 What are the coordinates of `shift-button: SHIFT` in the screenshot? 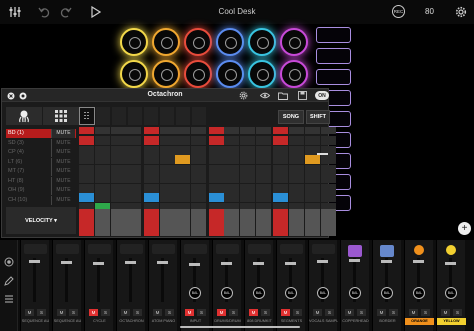 It's located at (318, 117).